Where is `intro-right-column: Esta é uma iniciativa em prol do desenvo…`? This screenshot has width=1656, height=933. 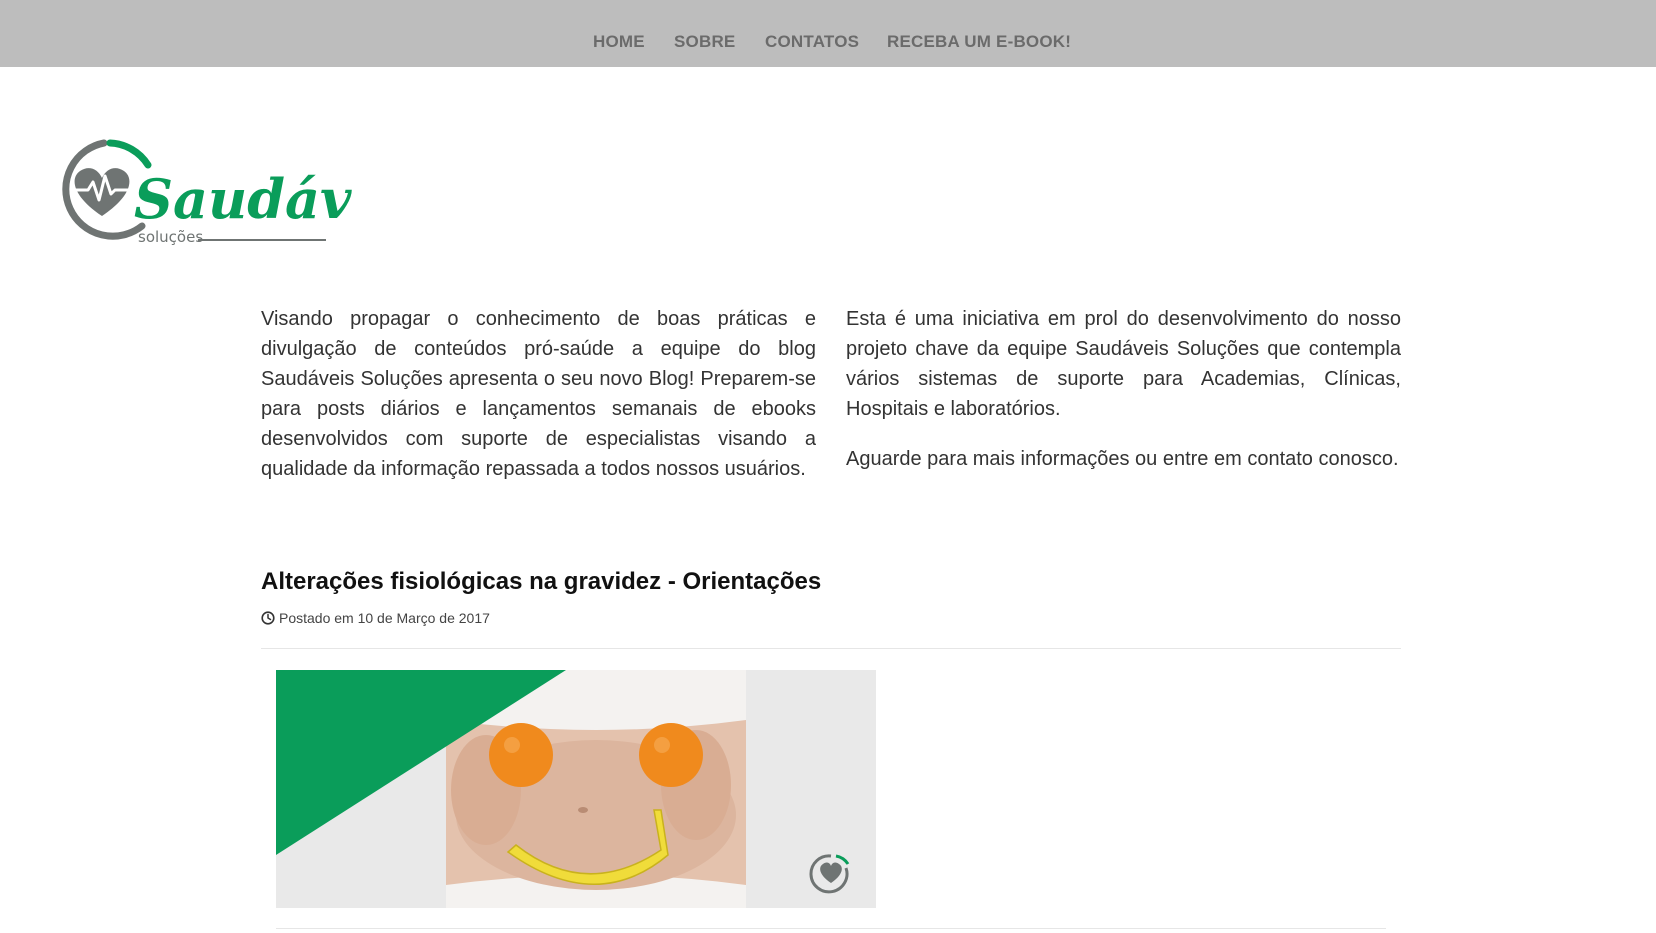
intro-right-column: Esta é uma iniciativa em prol do desenvo… is located at coordinates (1123, 399).